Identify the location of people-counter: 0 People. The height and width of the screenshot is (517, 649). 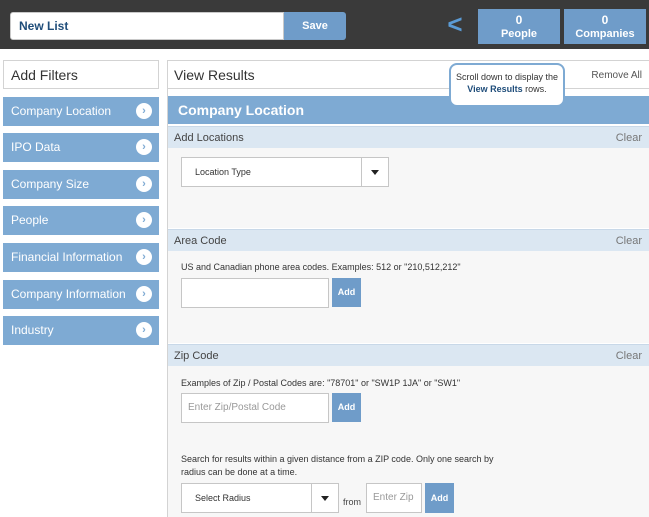
(519, 26).